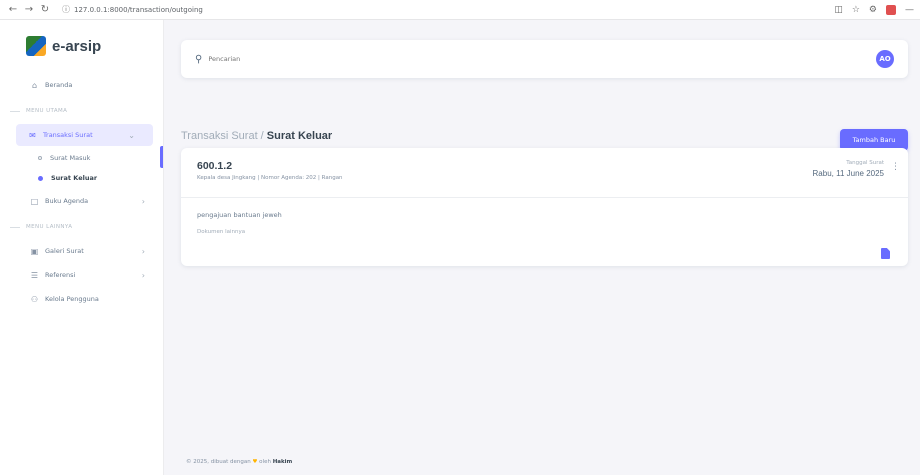 The width and height of the screenshot is (920, 475). What do you see at coordinates (34, 275) in the screenshot?
I see `list-icon: ☰` at bounding box center [34, 275].